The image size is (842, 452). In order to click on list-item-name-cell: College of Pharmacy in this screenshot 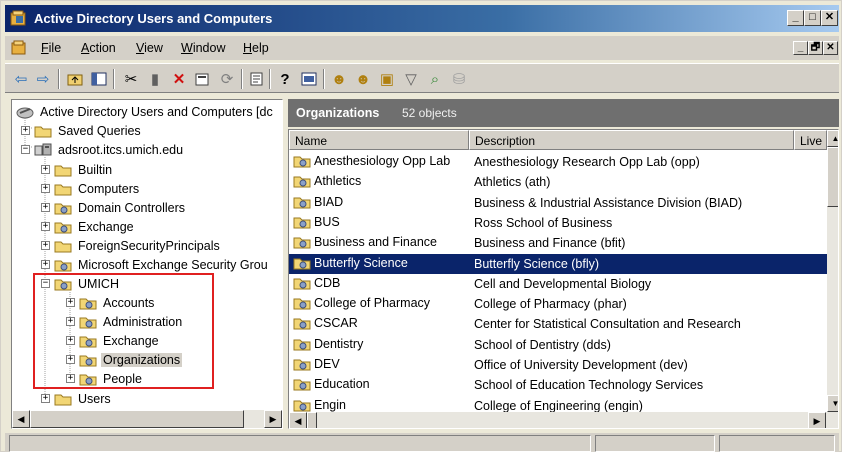, I will do `click(361, 303)`.